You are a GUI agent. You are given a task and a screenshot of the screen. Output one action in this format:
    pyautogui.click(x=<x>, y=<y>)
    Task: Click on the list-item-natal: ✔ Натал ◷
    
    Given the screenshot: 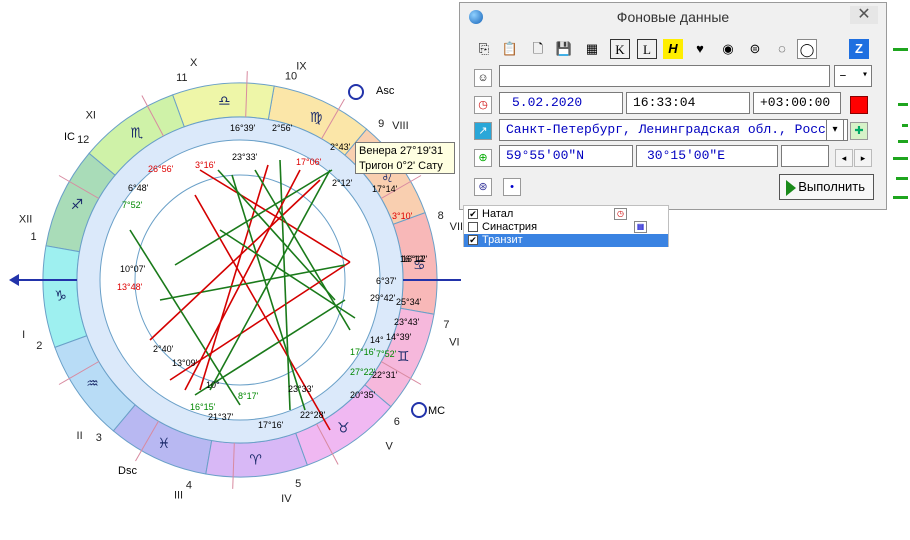 What is the action you would take?
    pyautogui.click(x=566, y=214)
    